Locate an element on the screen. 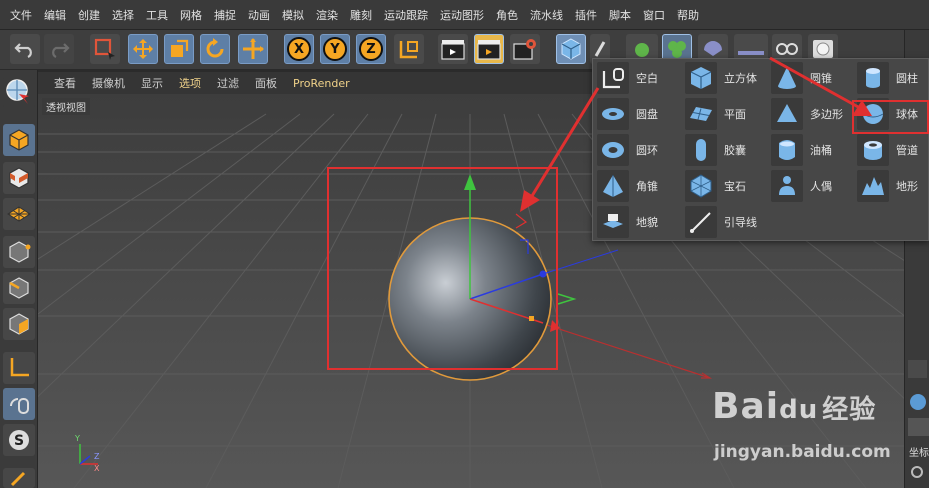  texture-mode-button is located at coordinates (19, 178).